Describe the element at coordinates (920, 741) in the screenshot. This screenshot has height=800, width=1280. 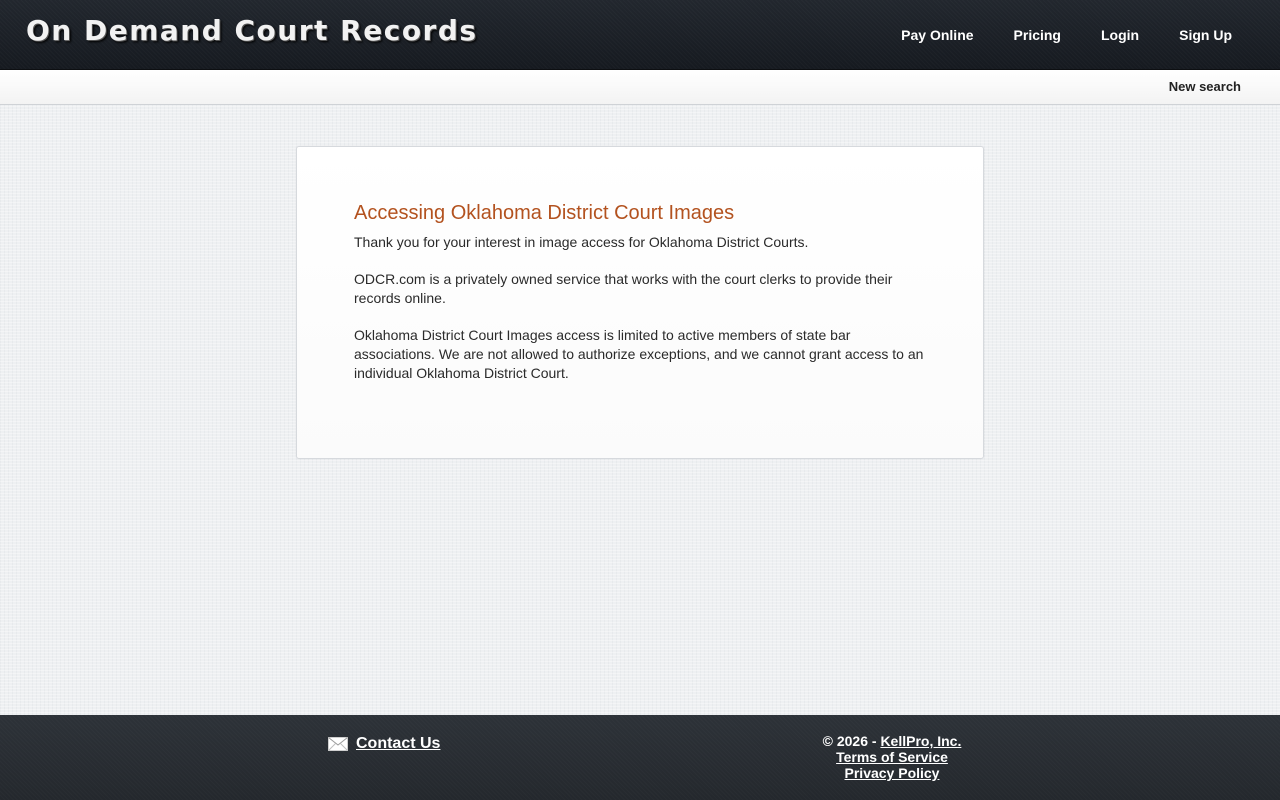
I see `company-link: KellPro, Inc.` at that location.